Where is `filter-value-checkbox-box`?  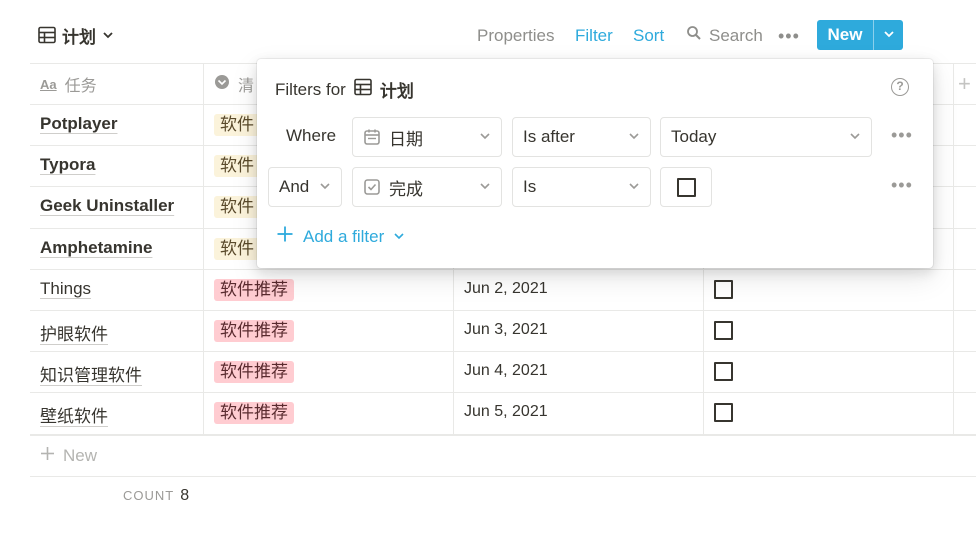 filter-value-checkbox-box is located at coordinates (686, 187).